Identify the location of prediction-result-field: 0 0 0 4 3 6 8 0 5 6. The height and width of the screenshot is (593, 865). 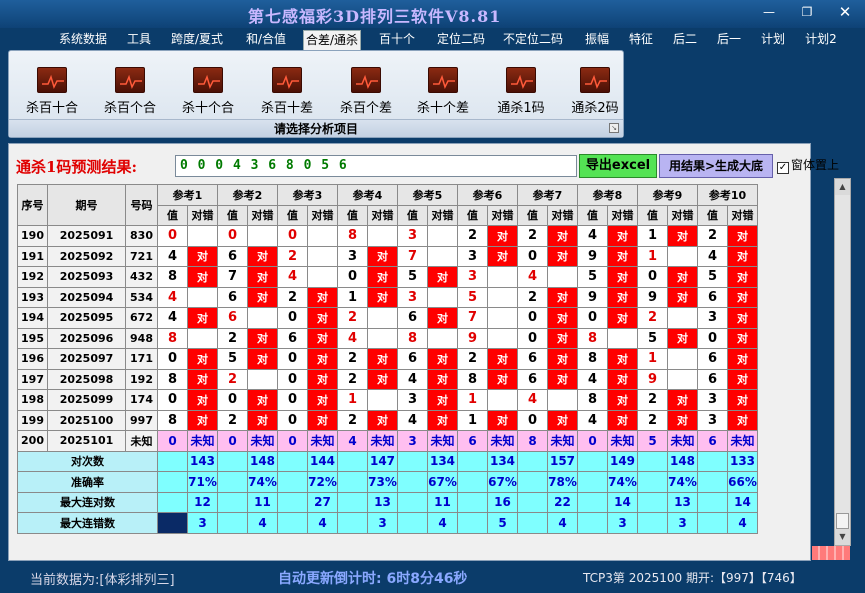
(376, 166).